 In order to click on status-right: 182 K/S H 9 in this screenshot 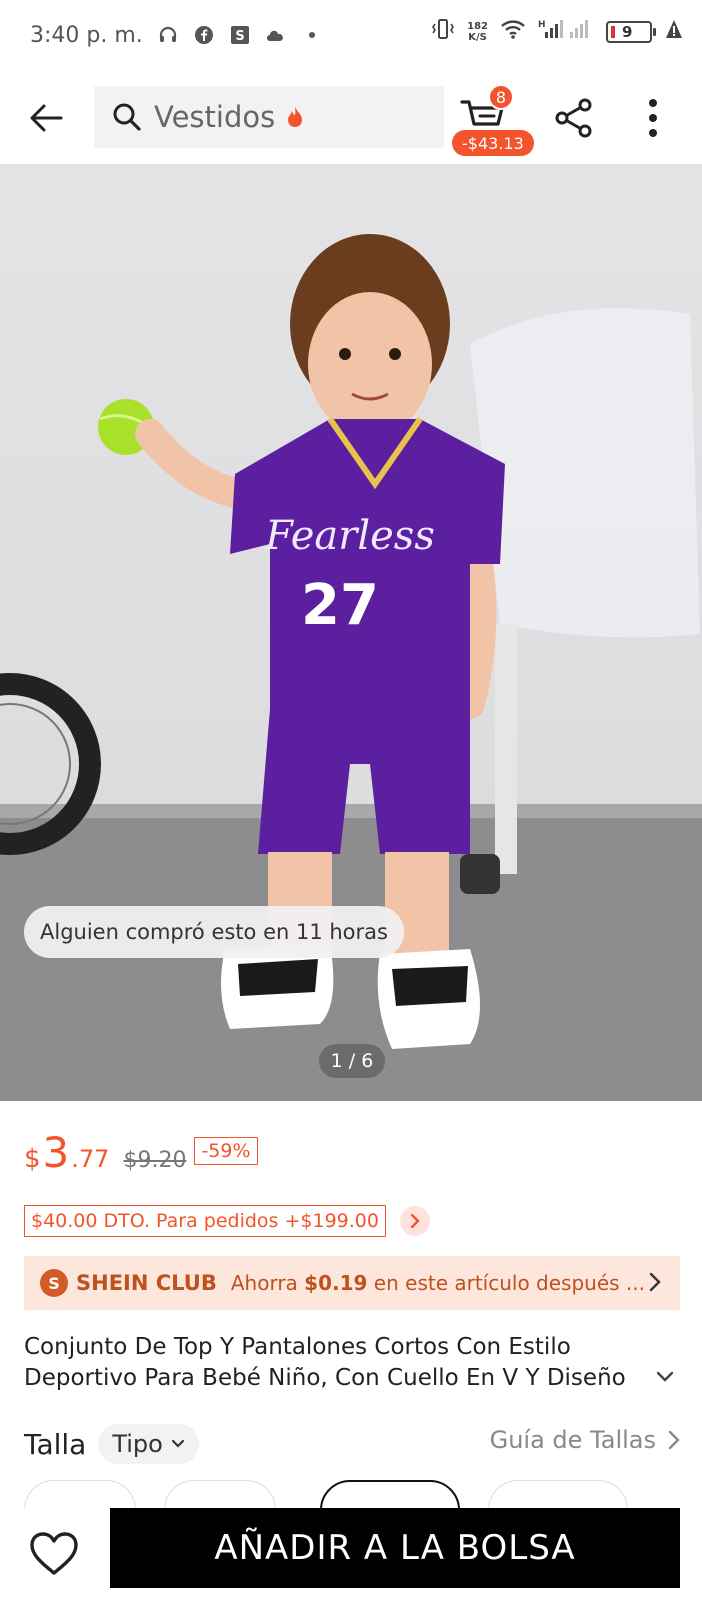, I will do `click(557, 32)`.